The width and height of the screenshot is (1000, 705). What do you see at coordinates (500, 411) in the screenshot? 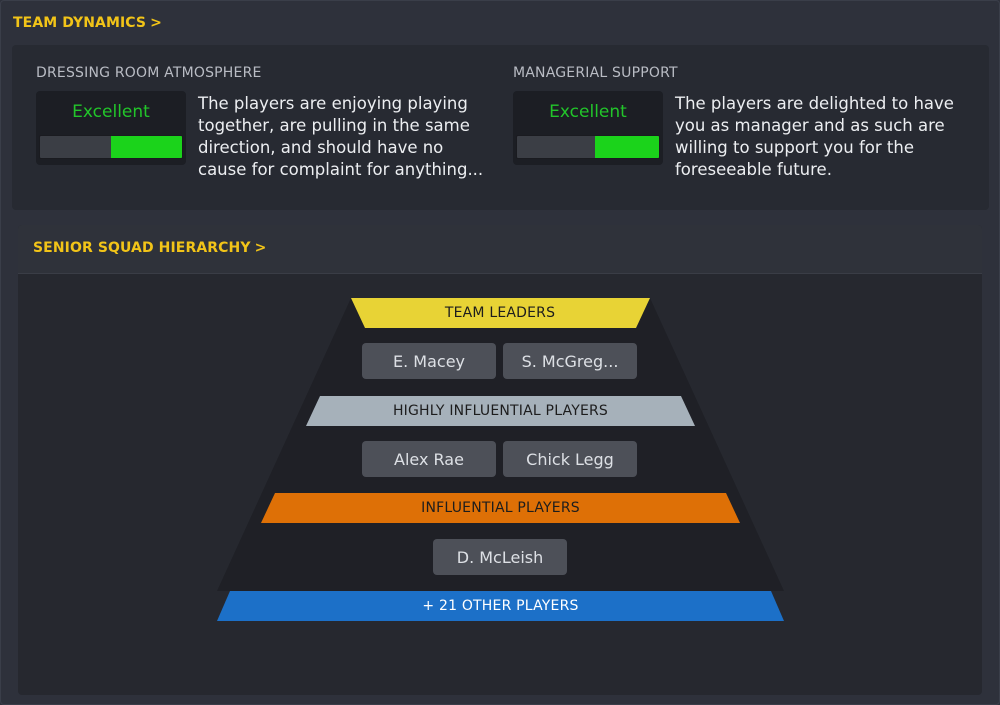
I see `tier-label-highly-influential: HIGHLY INFLUENTIAL PLAYERS` at bounding box center [500, 411].